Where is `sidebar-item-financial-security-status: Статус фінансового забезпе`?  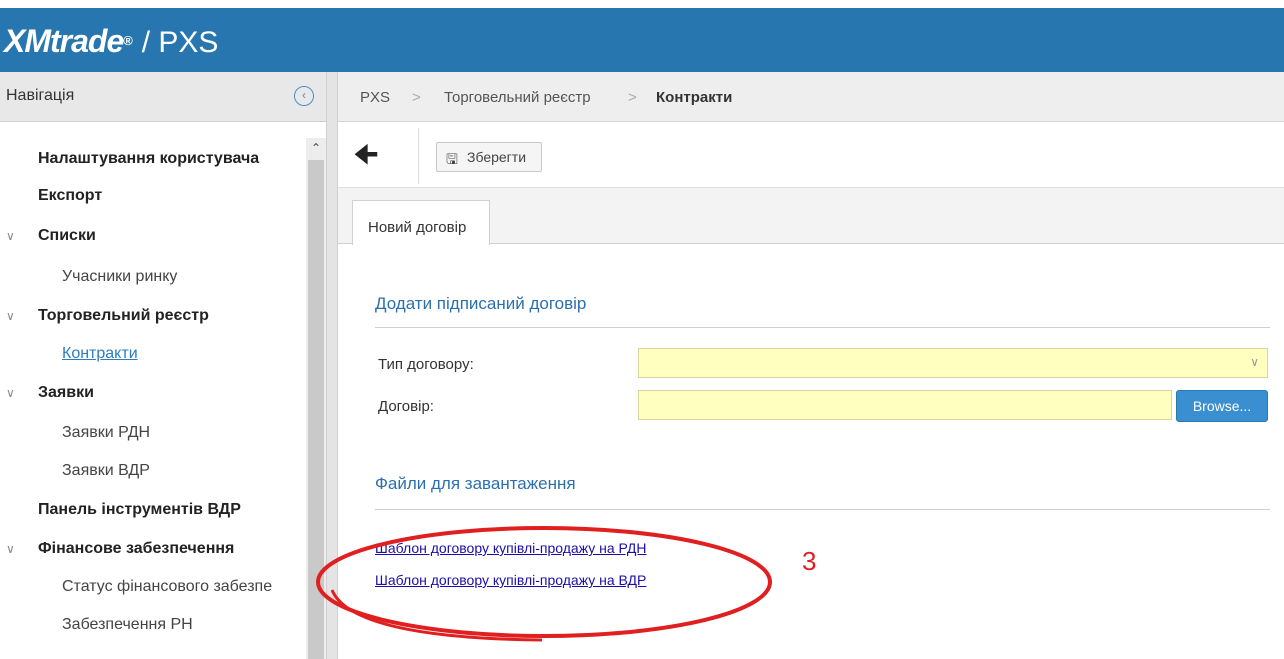
sidebar-item-financial-security-status: Статус фінансового забезпе is located at coordinates (167, 587).